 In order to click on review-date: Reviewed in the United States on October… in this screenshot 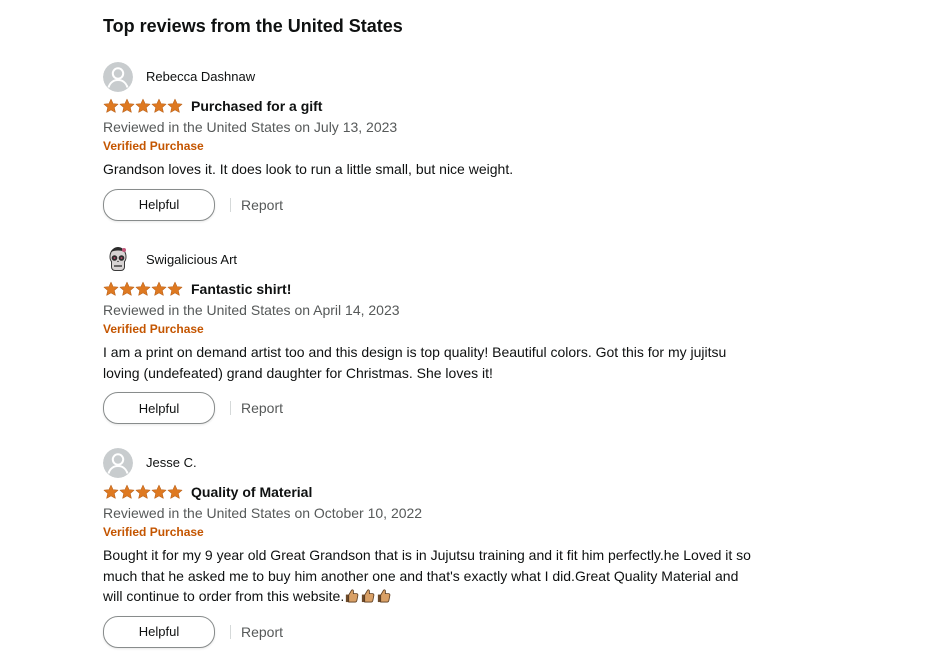, I will do `click(263, 513)`.